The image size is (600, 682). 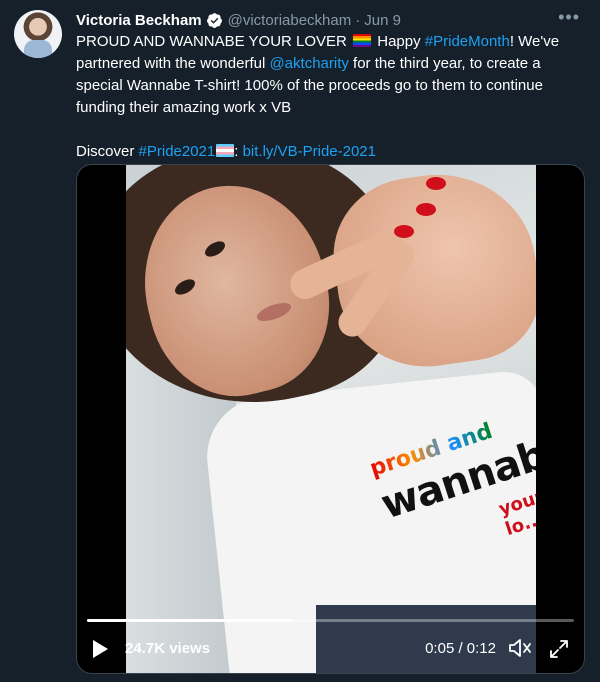 What do you see at coordinates (238, 151) in the screenshot?
I see `tweet-text-segment: :` at bounding box center [238, 151].